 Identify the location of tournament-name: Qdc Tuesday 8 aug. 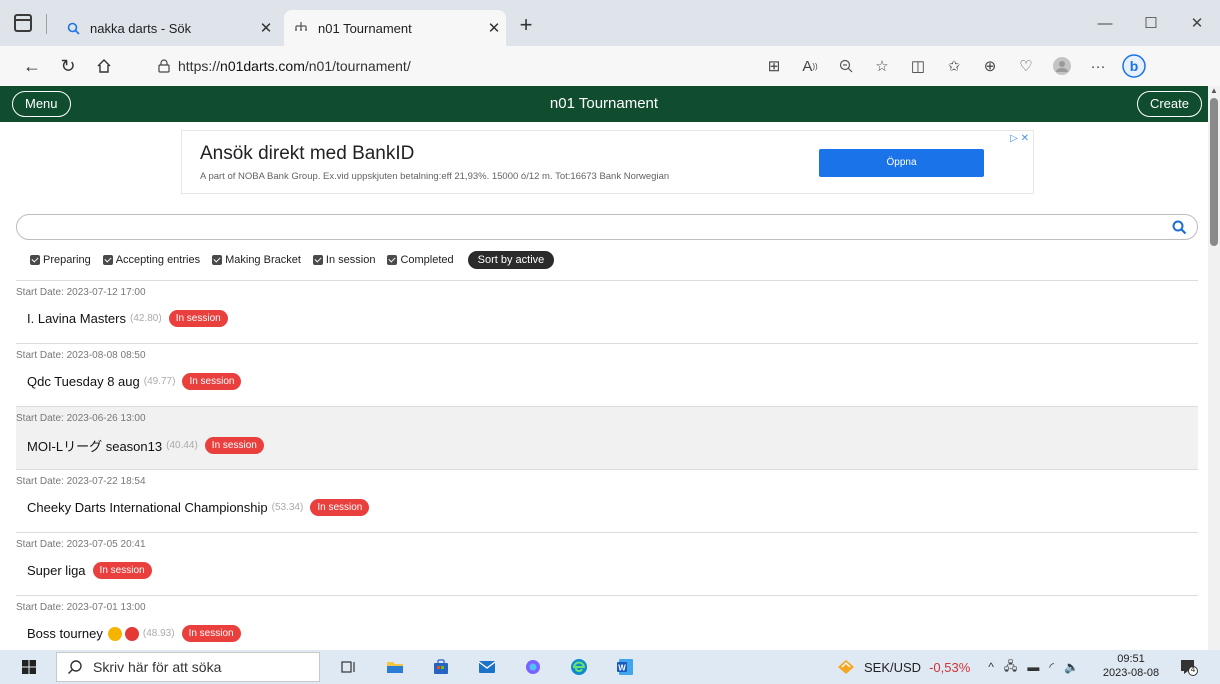
(83, 381).